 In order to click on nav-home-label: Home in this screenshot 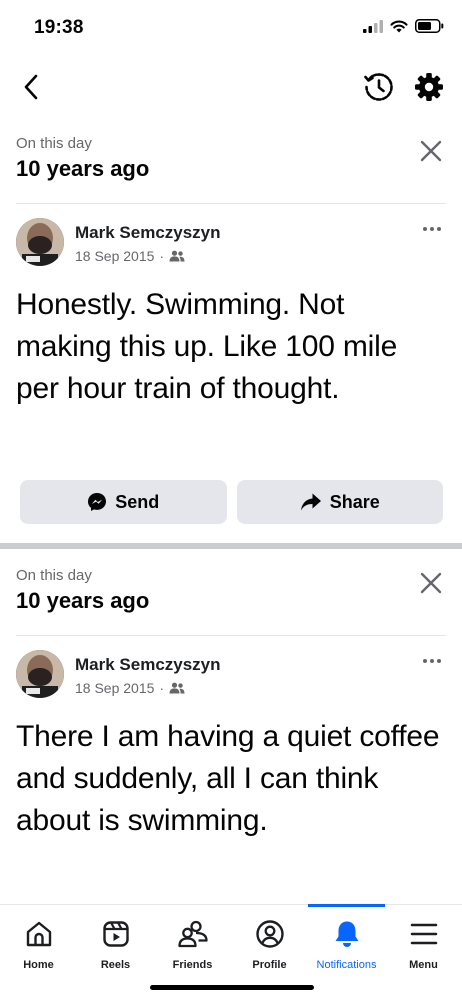, I will do `click(38, 965)`.